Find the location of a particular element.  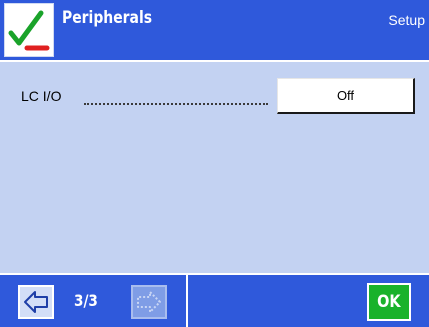

footer-divider is located at coordinates (187, 301).